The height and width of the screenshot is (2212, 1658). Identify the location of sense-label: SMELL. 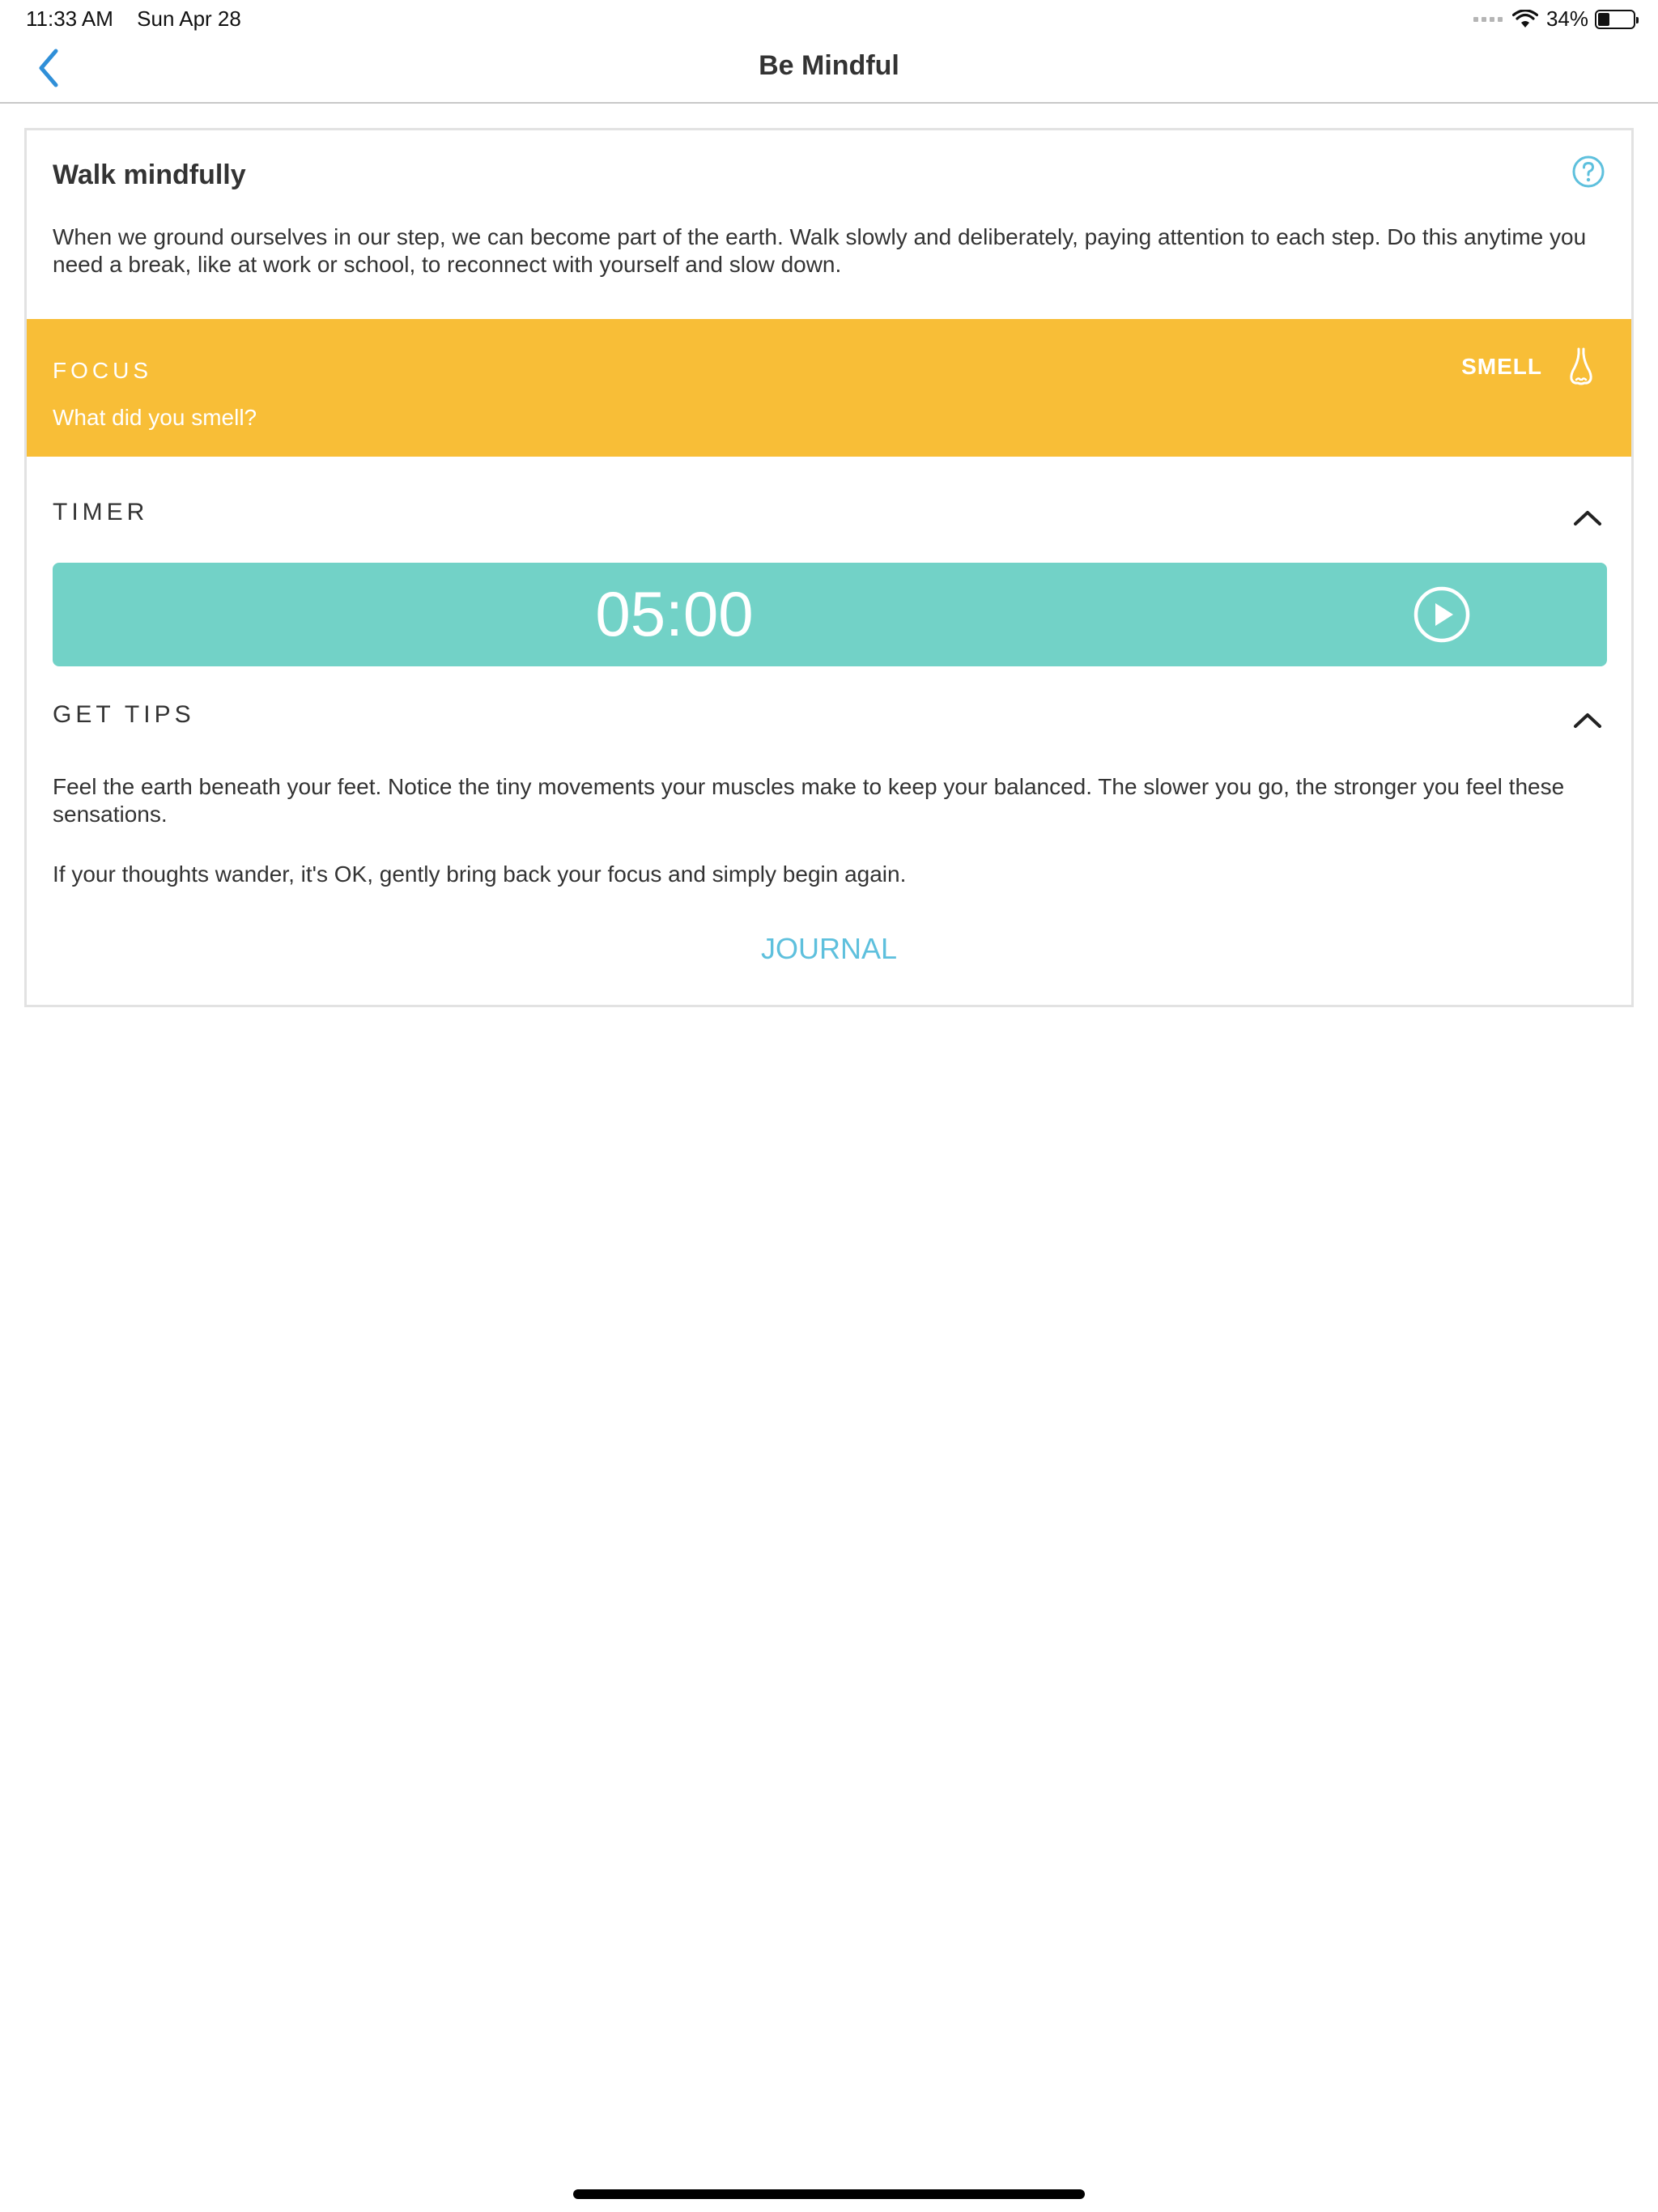
(1501, 366).